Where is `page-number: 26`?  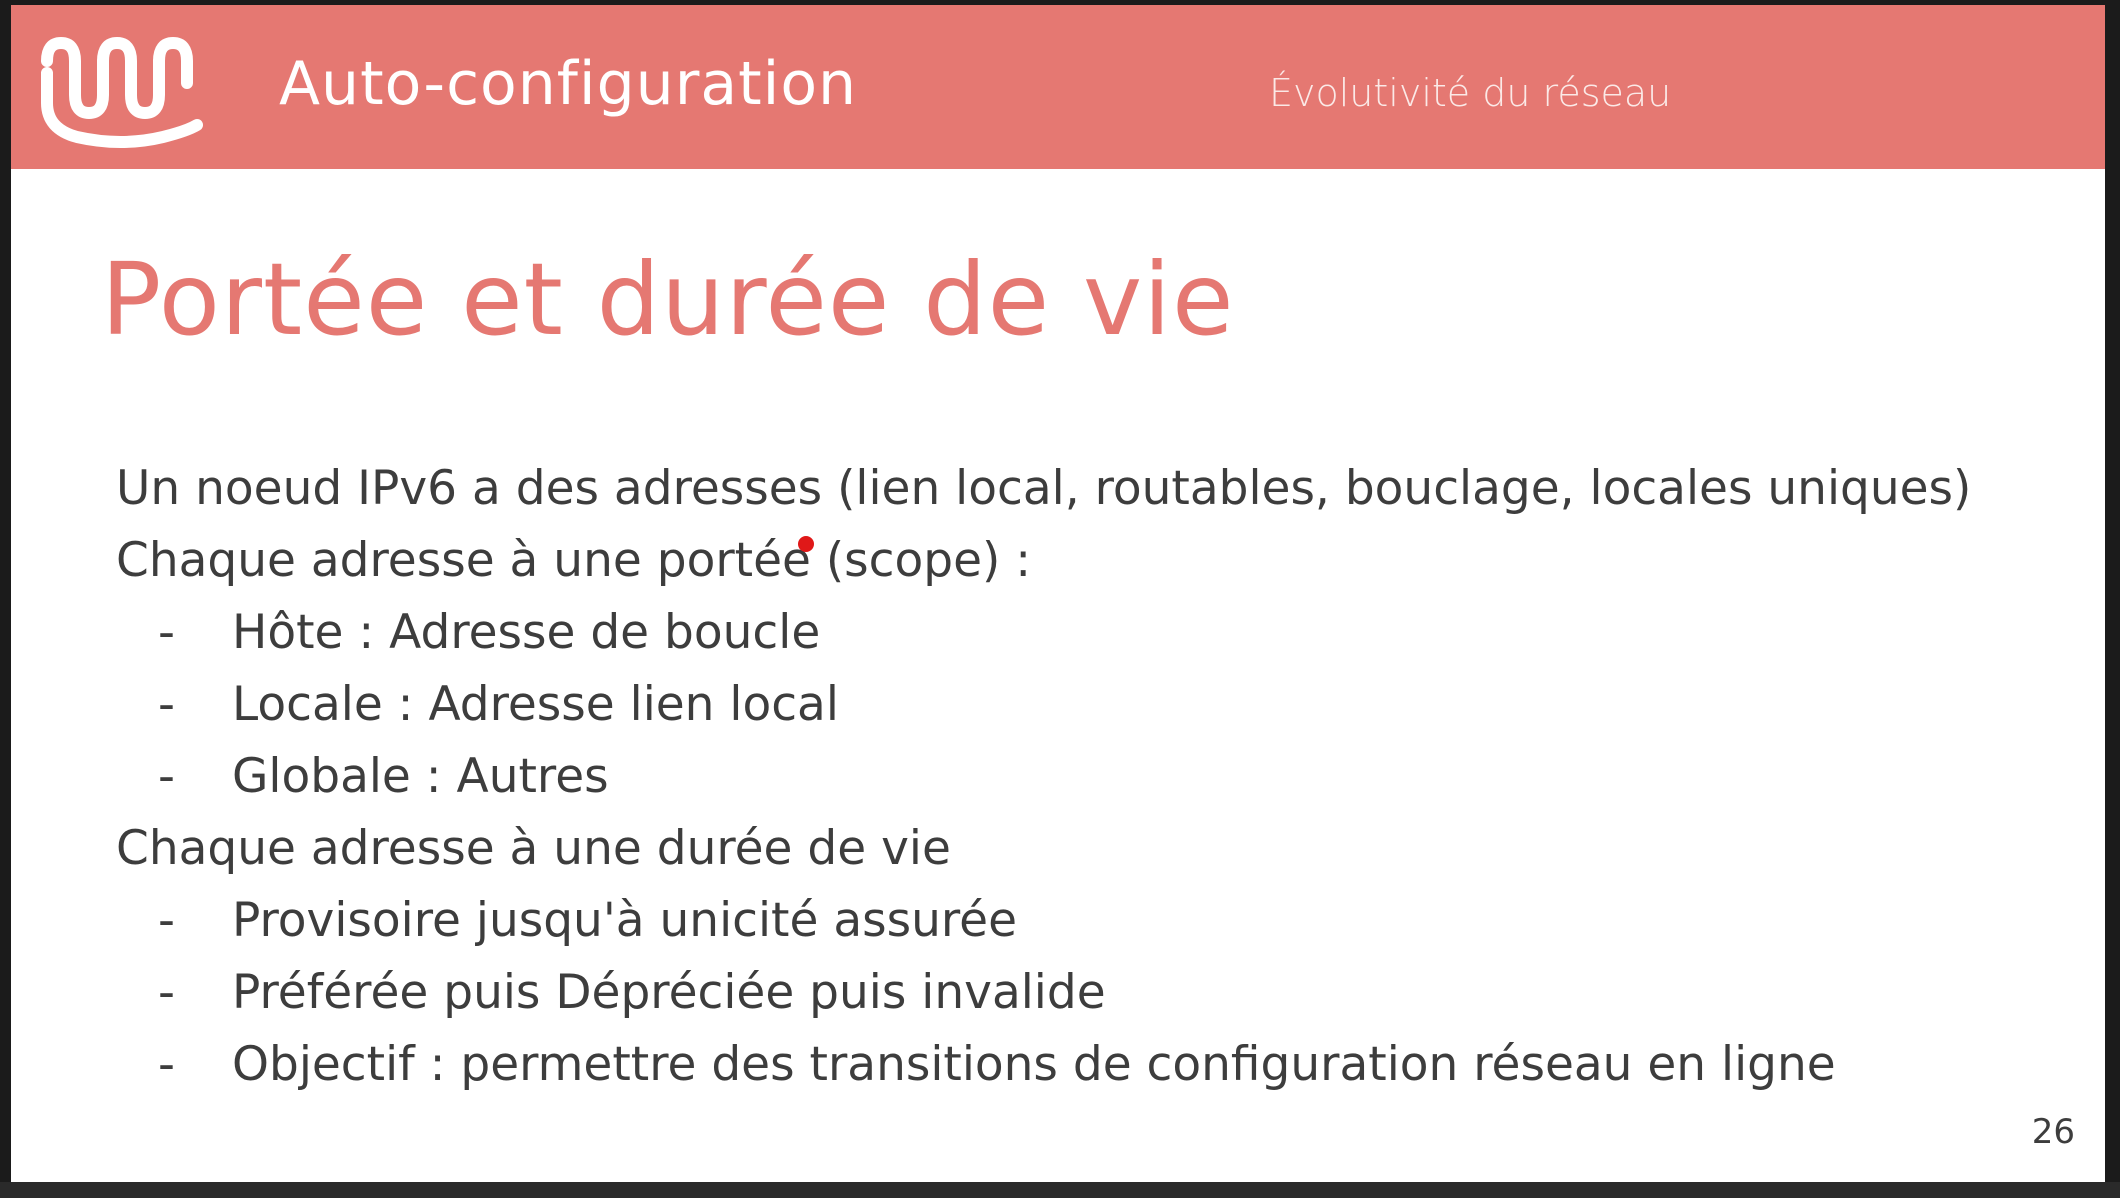 page-number: 26 is located at coordinates (2053, 1132).